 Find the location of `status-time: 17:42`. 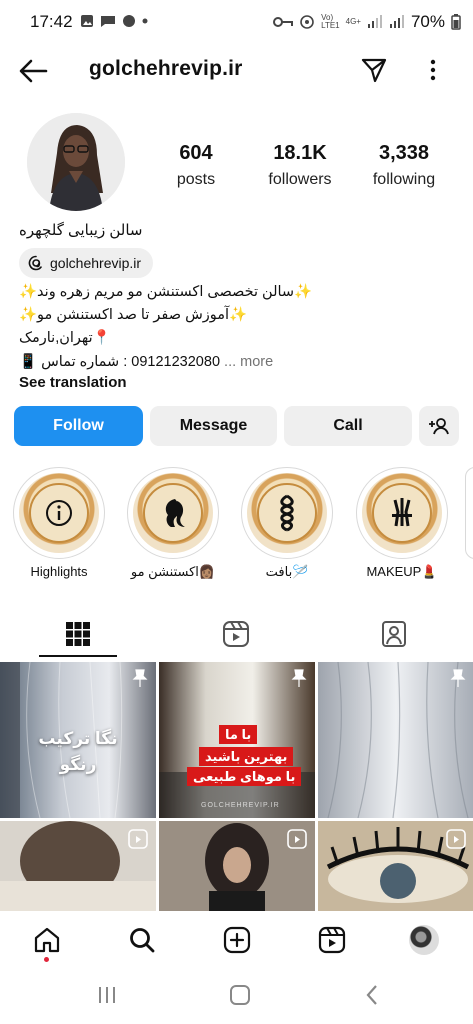

status-time: 17:42 is located at coordinates (51, 21).